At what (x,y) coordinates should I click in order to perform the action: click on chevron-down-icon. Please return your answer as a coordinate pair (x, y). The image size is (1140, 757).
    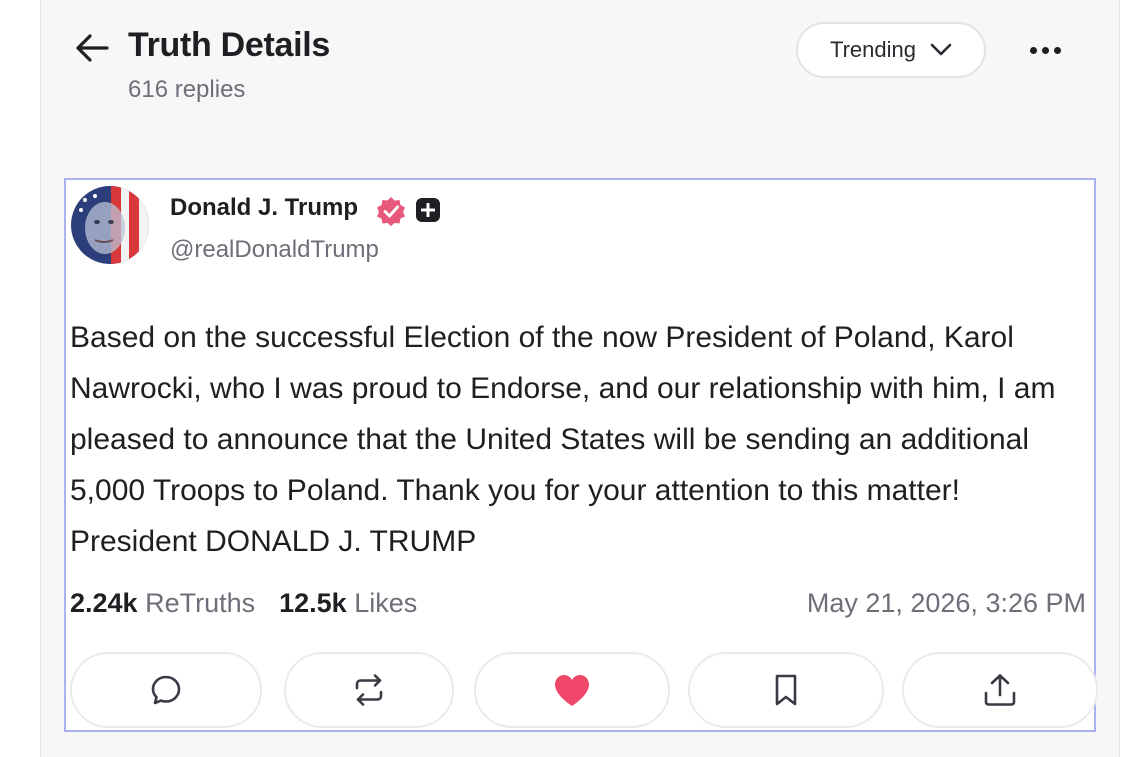
    Looking at the image, I should click on (941, 49).